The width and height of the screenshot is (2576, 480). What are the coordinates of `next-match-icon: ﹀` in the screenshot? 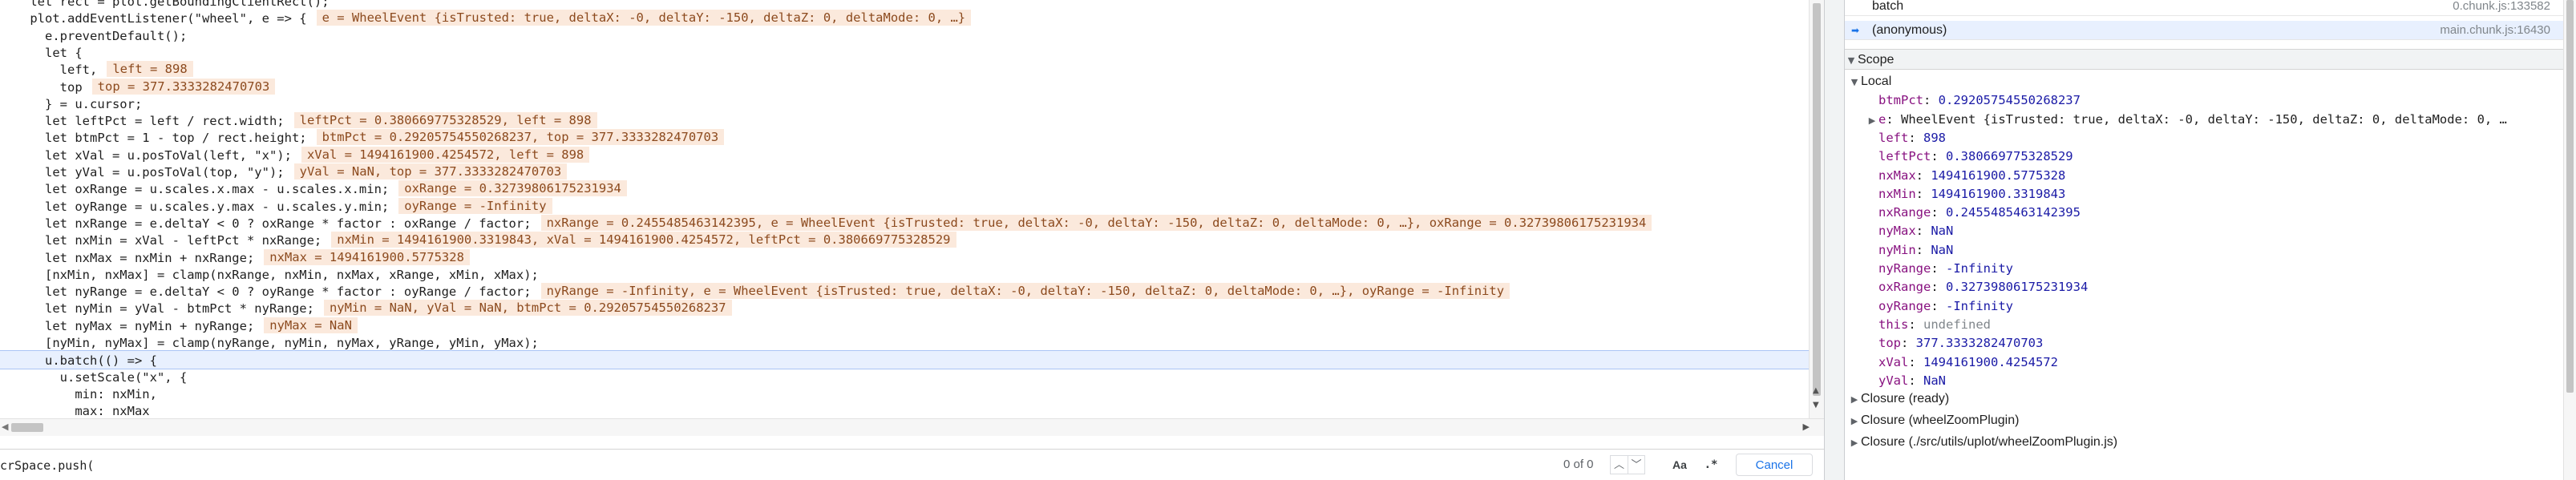 It's located at (1636, 464).